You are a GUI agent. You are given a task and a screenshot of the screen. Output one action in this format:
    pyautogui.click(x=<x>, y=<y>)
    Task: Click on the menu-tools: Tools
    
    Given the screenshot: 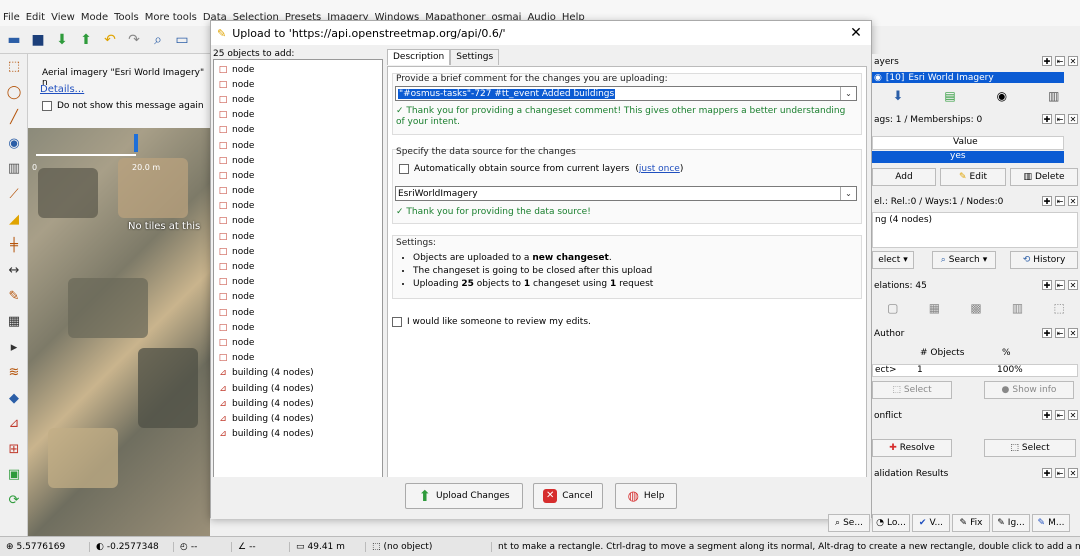 What is the action you would take?
    pyautogui.click(x=126, y=17)
    